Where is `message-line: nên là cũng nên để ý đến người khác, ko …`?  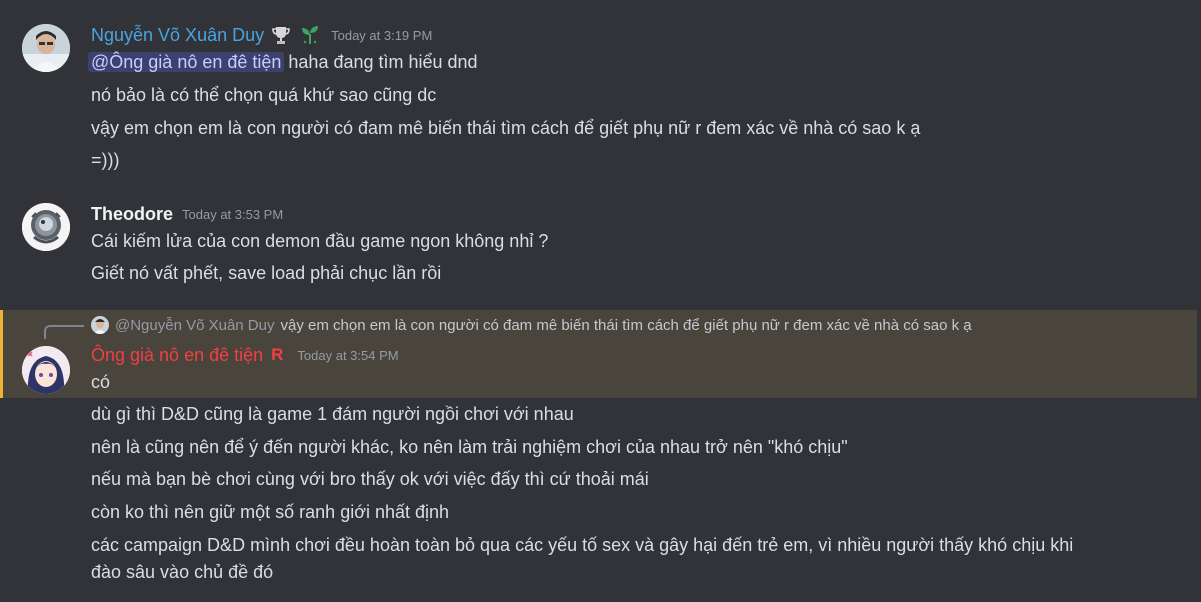 message-line: nên là cũng nên để ý đến người khác, ko … is located at coordinates (469, 447).